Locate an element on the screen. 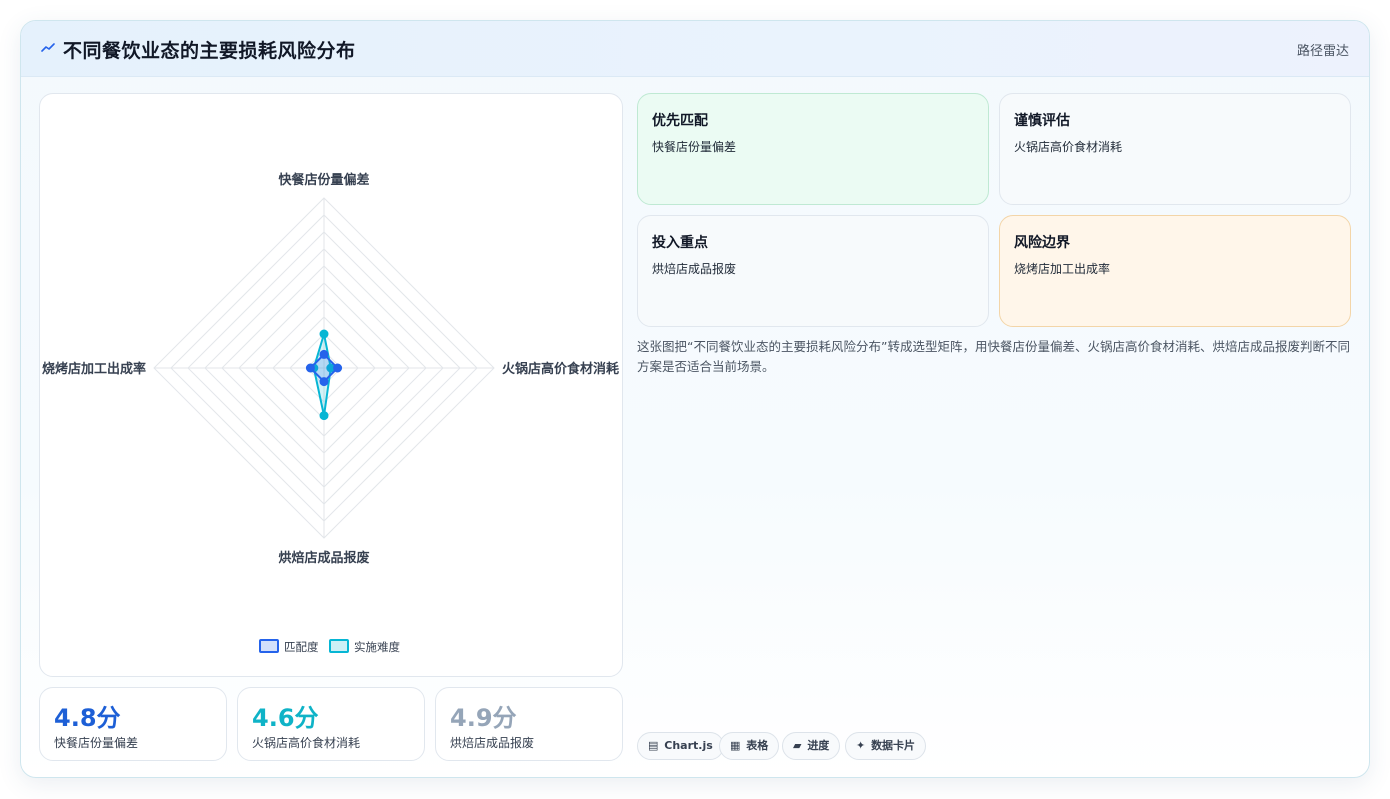  tag-chartjs: ▤ Chart.js is located at coordinates (680, 746).